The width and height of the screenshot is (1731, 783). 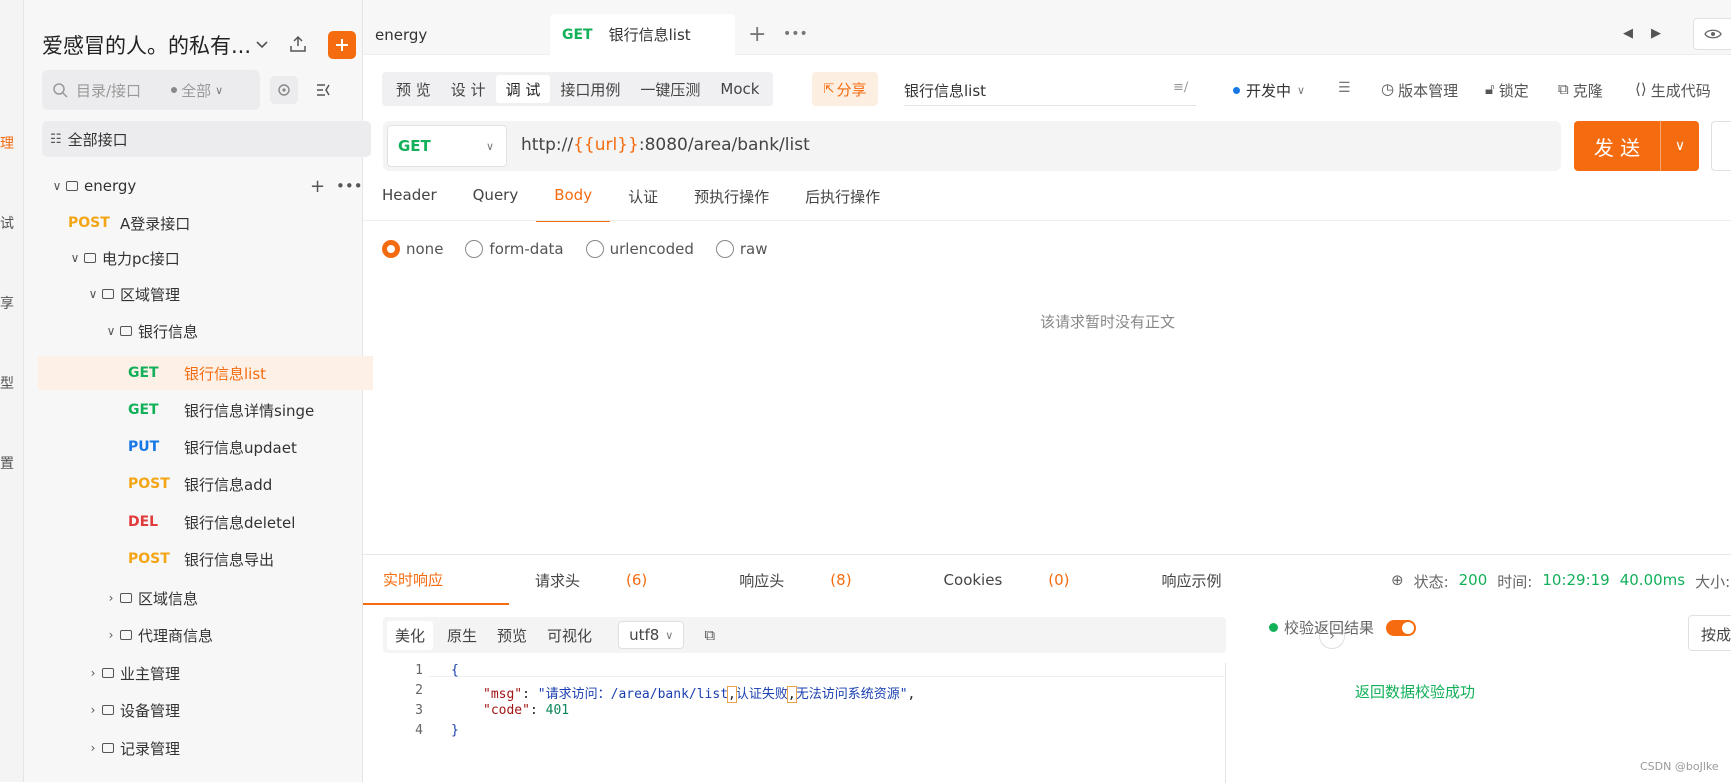 I want to click on rail-item: 型, so click(x=7, y=383).